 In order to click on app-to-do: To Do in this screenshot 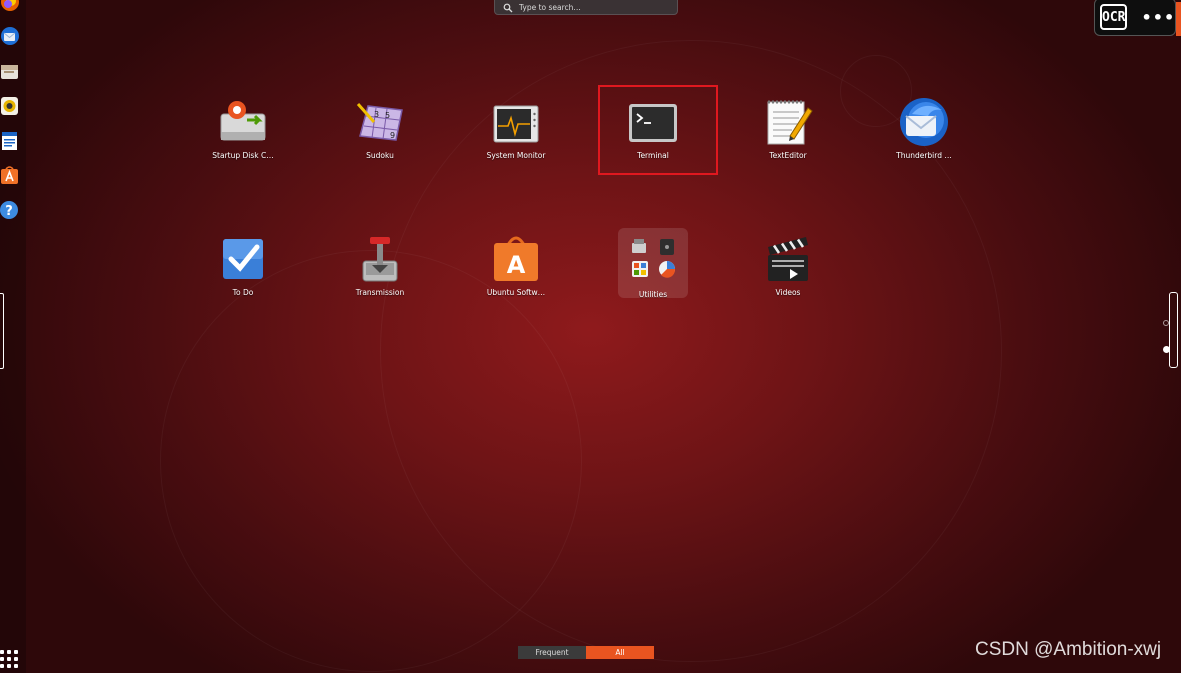, I will do `click(243, 265)`.